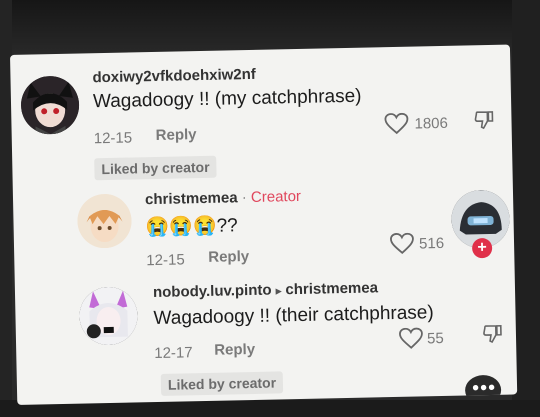 The image size is (540, 417). I want to click on comment-text: 😭😭😭??, so click(191, 227).